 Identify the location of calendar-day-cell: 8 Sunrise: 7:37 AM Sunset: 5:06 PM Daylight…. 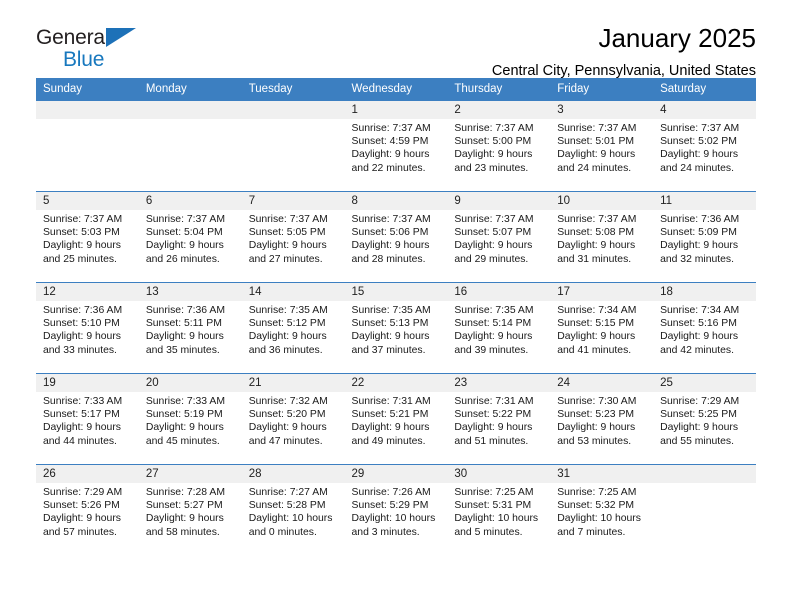
(396, 237).